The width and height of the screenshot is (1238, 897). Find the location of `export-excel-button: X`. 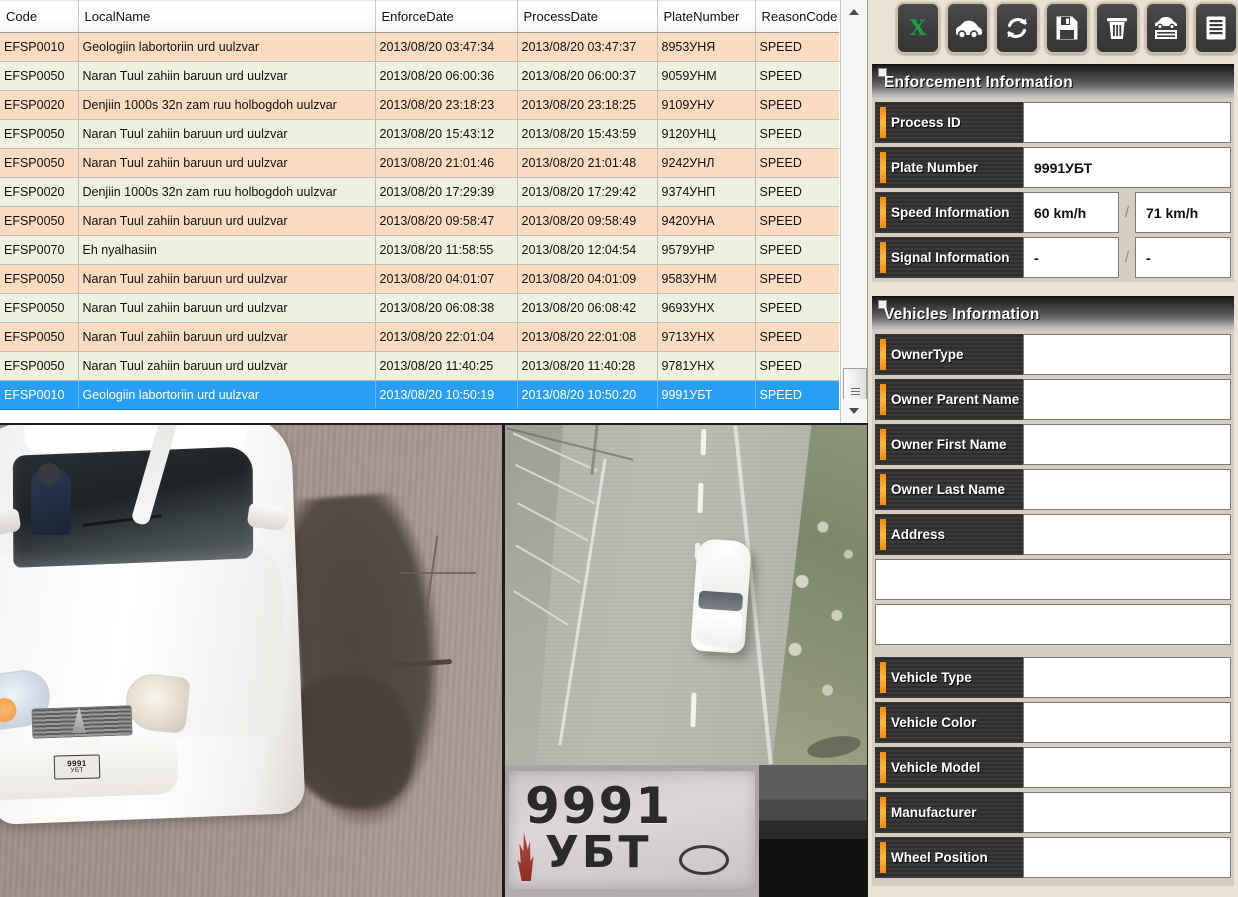

export-excel-button: X is located at coordinates (918, 28).